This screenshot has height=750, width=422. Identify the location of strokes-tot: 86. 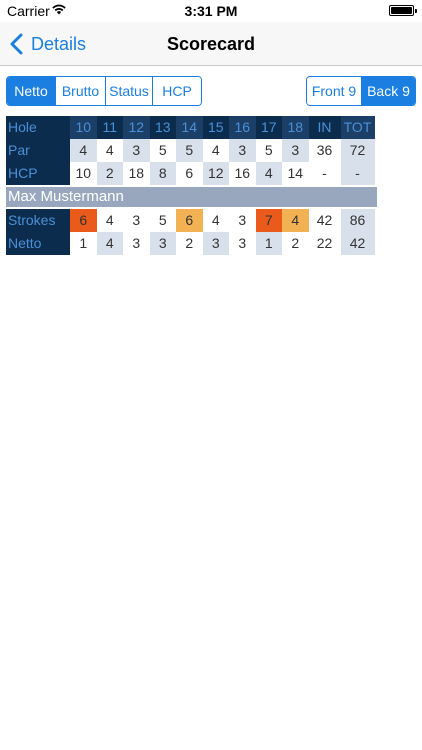
(357, 220).